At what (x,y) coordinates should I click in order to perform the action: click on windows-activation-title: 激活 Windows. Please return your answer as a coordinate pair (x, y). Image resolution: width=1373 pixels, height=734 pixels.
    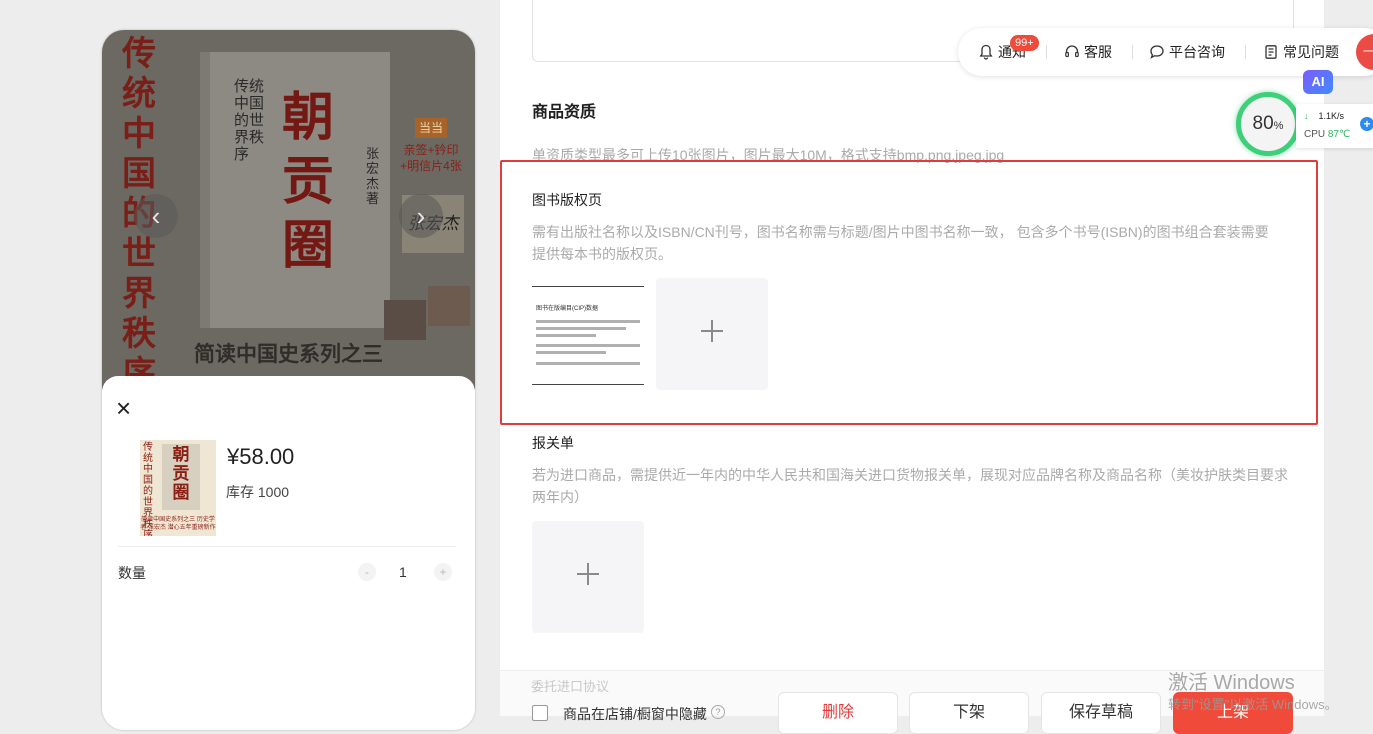
    Looking at the image, I should click on (1231, 683).